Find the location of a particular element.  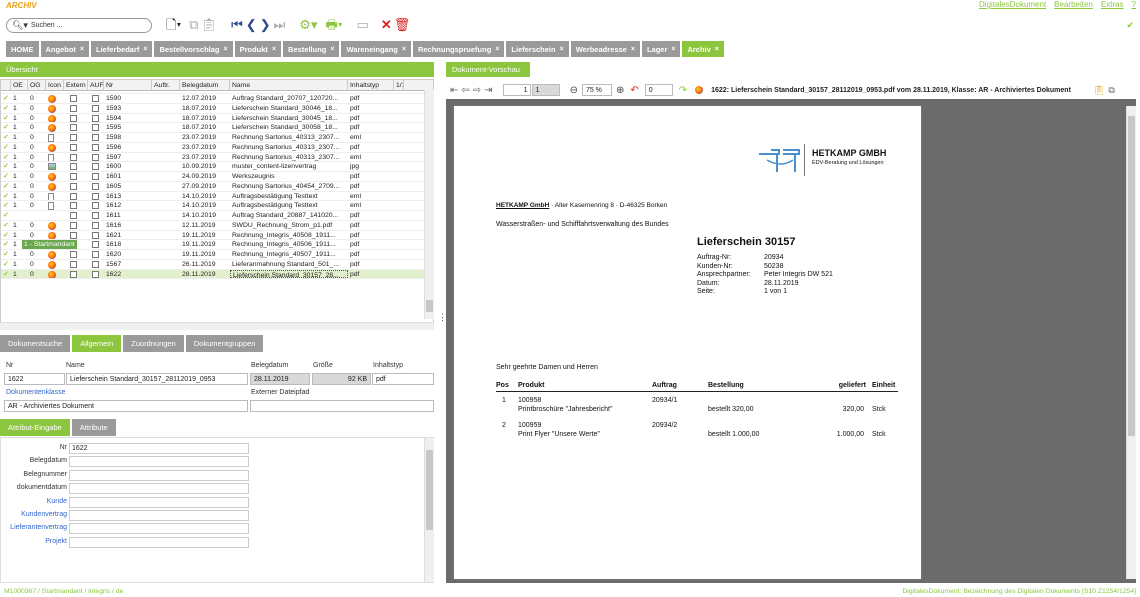

column-header: OE is located at coordinates (19, 85).